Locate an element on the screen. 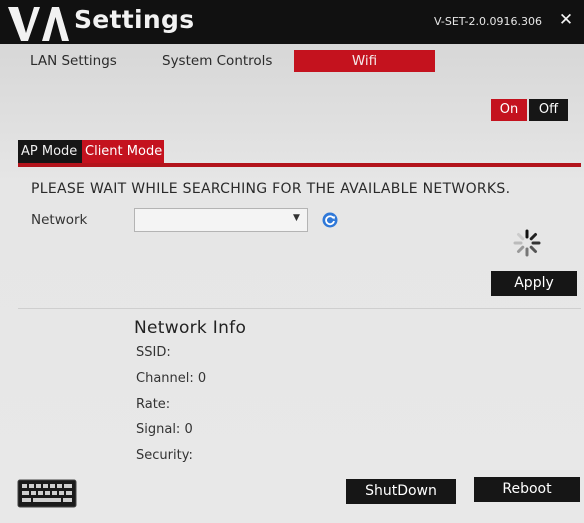 This screenshot has height=523, width=584. tab-client-mode: Client Mode is located at coordinates (123, 151).